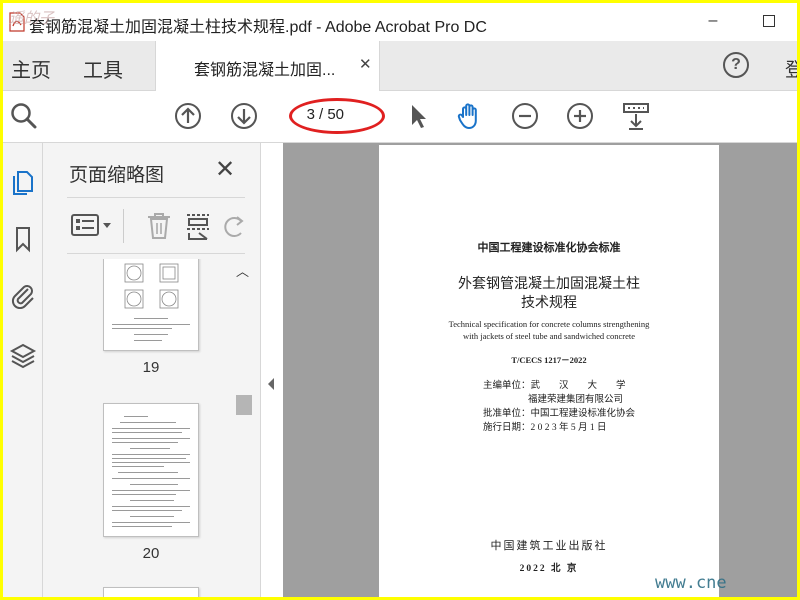 Image resolution: width=800 pixels, height=600 pixels. I want to click on thumbnail-page-number: 19, so click(151, 367).